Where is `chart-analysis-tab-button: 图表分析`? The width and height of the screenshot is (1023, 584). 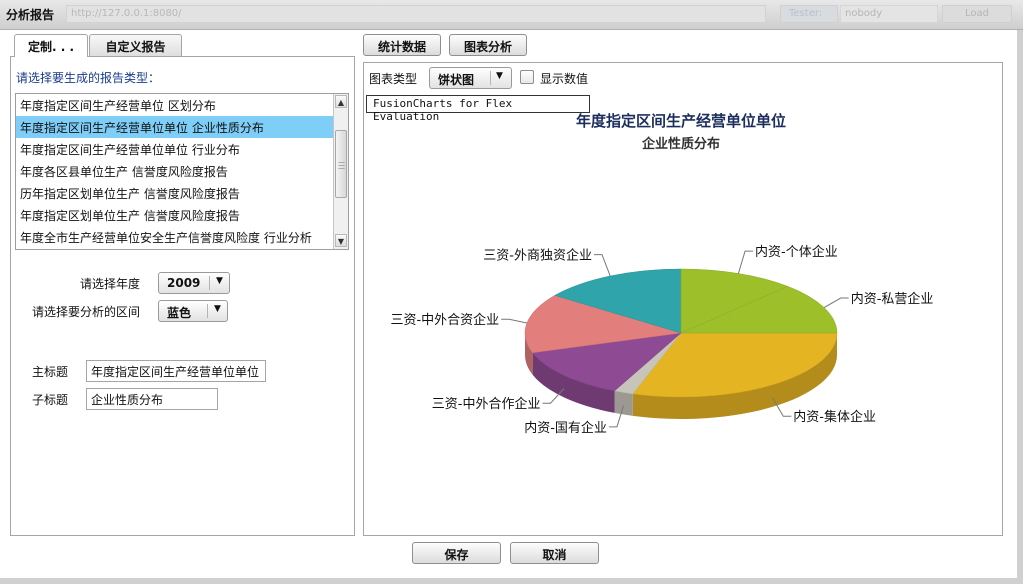
chart-analysis-tab-button: 图表分析 is located at coordinates (488, 45).